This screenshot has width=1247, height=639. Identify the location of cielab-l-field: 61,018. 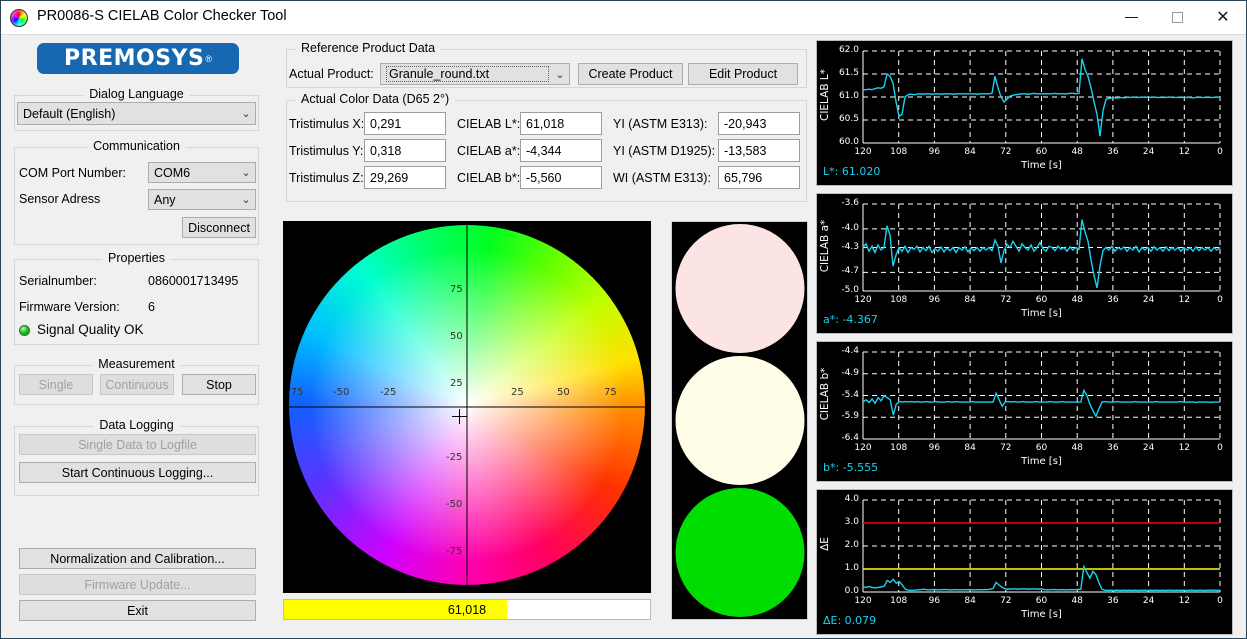
(561, 123).